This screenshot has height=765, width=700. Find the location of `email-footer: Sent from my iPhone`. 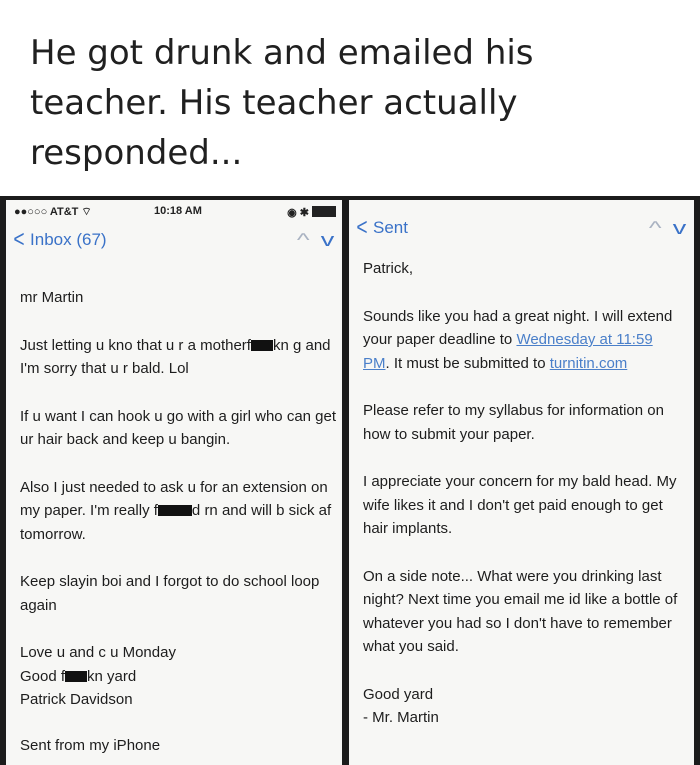

email-footer: Sent from my iPhone is located at coordinates (90, 745).